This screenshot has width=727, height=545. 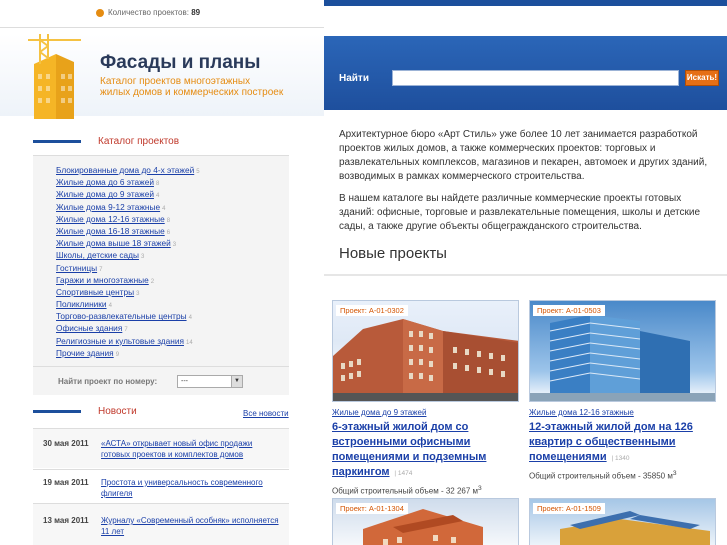 What do you see at coordinates (379, 412) in the screenshot?
I see `project-category-link: Жилые дома до 9 этажей` at bounding box center [379, 412].